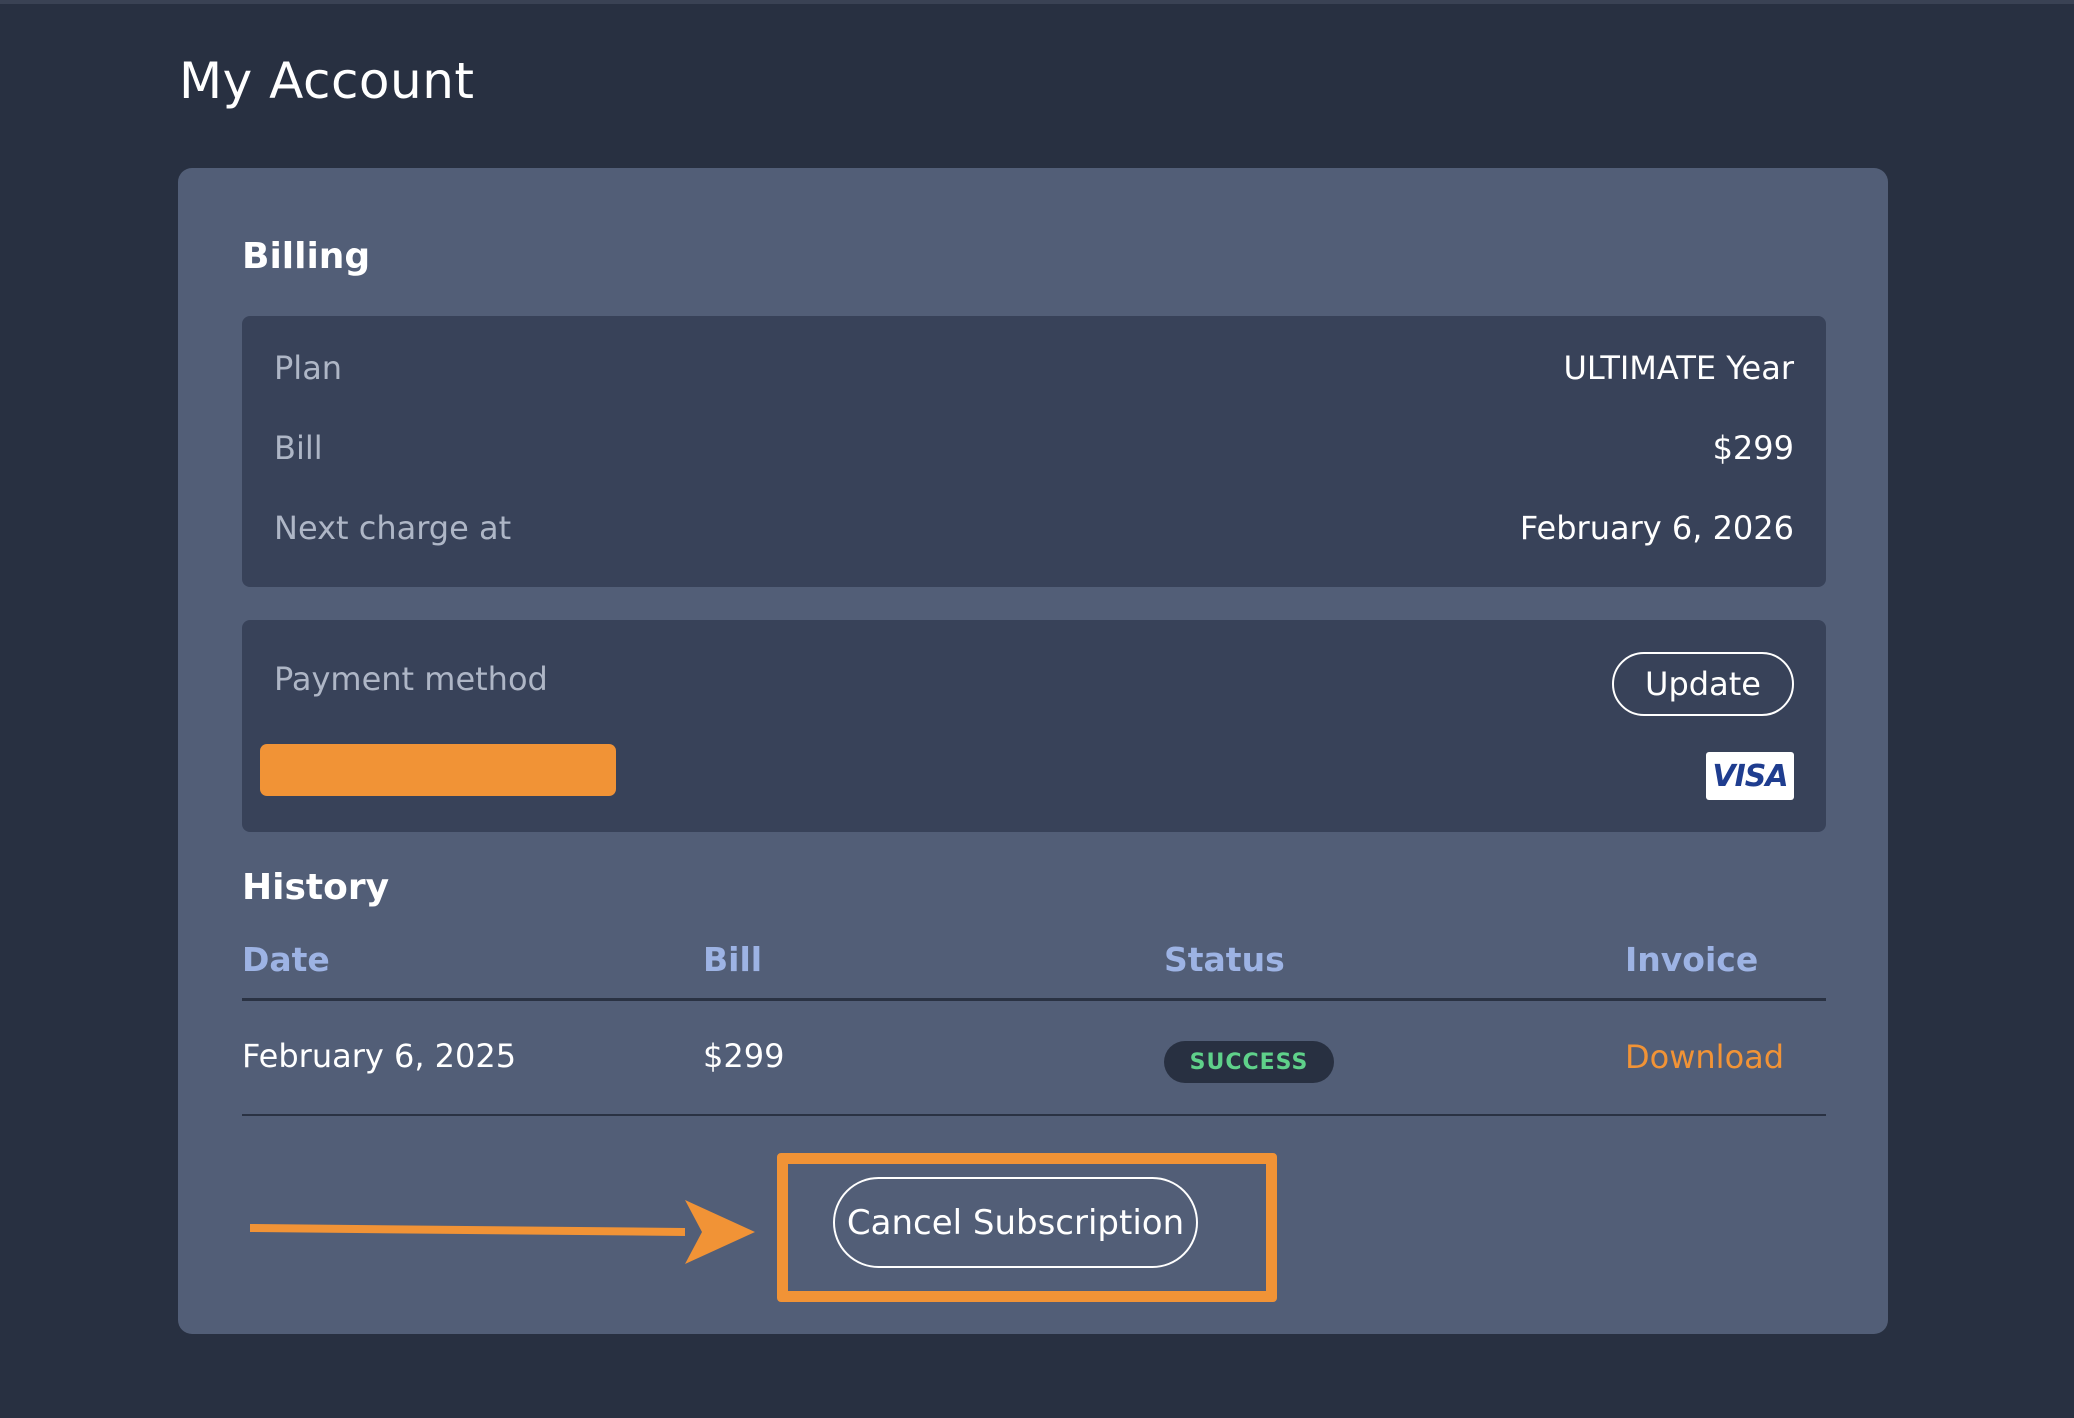 This screenshot has height=1418, width=2074. Describe the element at coordinates (1037, 2) in the screenshot. I see `top-border` at that location.